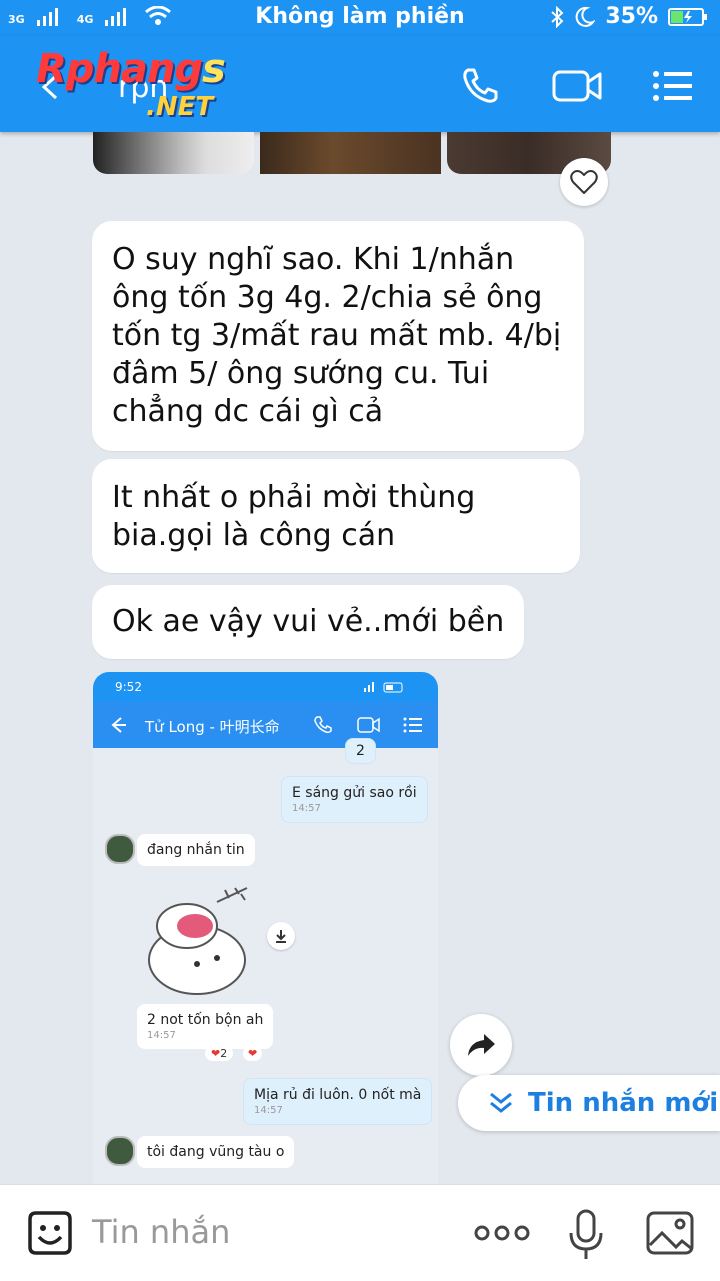 This screenshot has width=720, height=1281. I want to click on status-right: 35%, so click(628, 16).